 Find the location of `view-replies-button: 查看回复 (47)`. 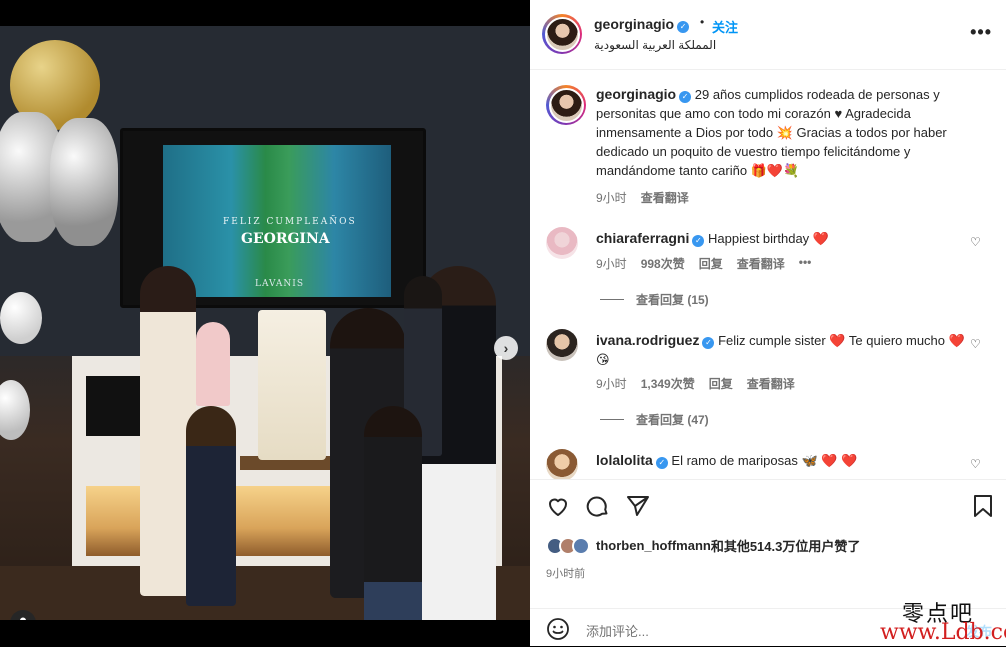

view-replies-button: 查看回复 (47) is located at coordinates (654, 419).